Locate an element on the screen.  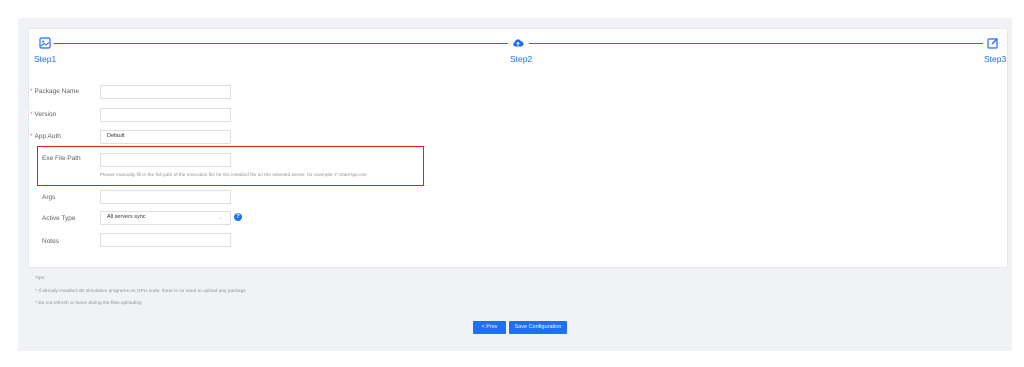
version-label-text: Version is located at coordinates (45, 114).